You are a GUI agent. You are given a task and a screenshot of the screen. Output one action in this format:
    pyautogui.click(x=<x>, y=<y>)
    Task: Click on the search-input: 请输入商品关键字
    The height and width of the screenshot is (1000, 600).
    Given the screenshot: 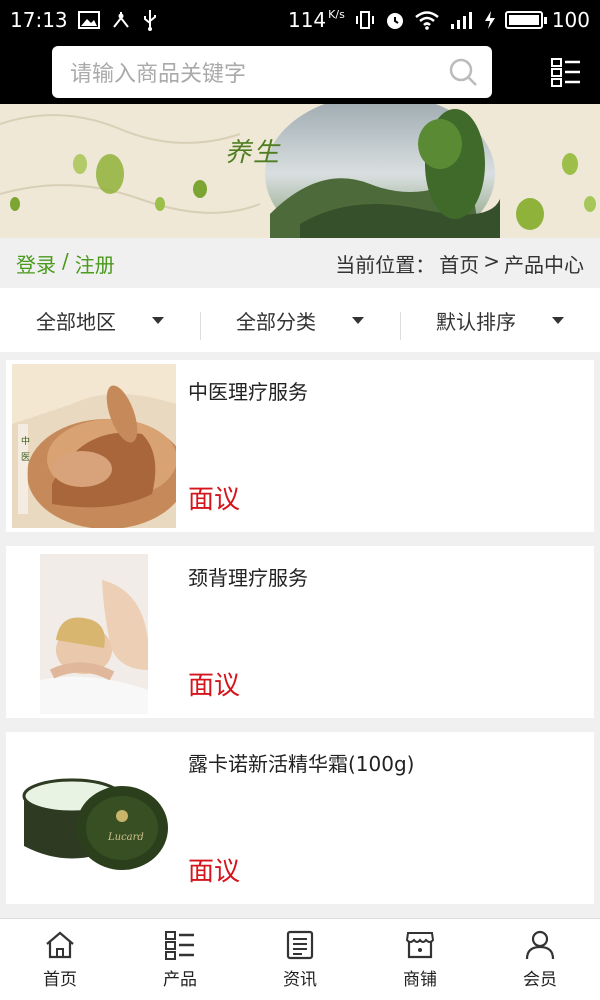 What is the action you would take?
    pyautogui.click(x=272, y=72)
    